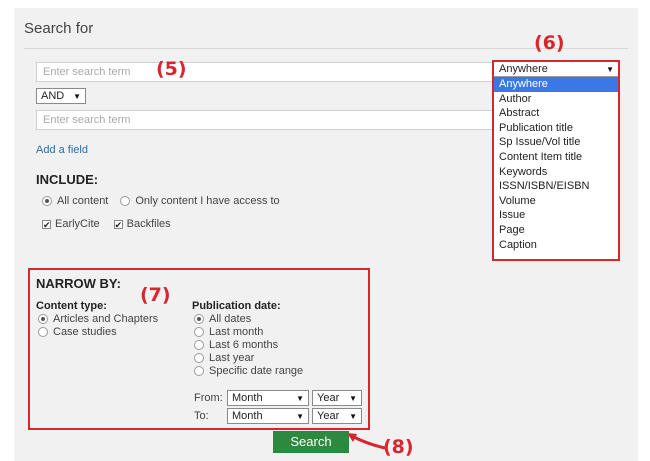 Image resolution: width=650 pixels, height=461 pixels. Describe the element at coordinates (328, 398) in the screenshot. I see `from-year-value: Year` at that location.